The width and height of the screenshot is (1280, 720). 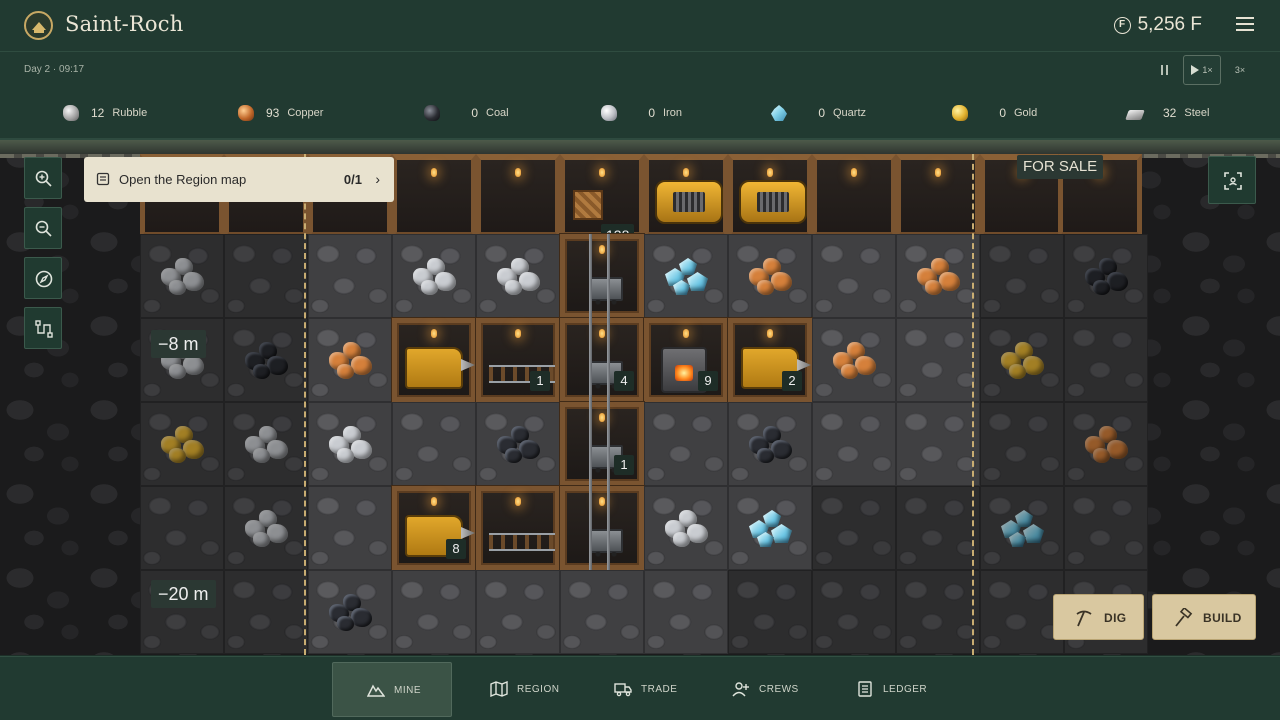 I want to click on room-count: 1, so click(x=540, y=381).